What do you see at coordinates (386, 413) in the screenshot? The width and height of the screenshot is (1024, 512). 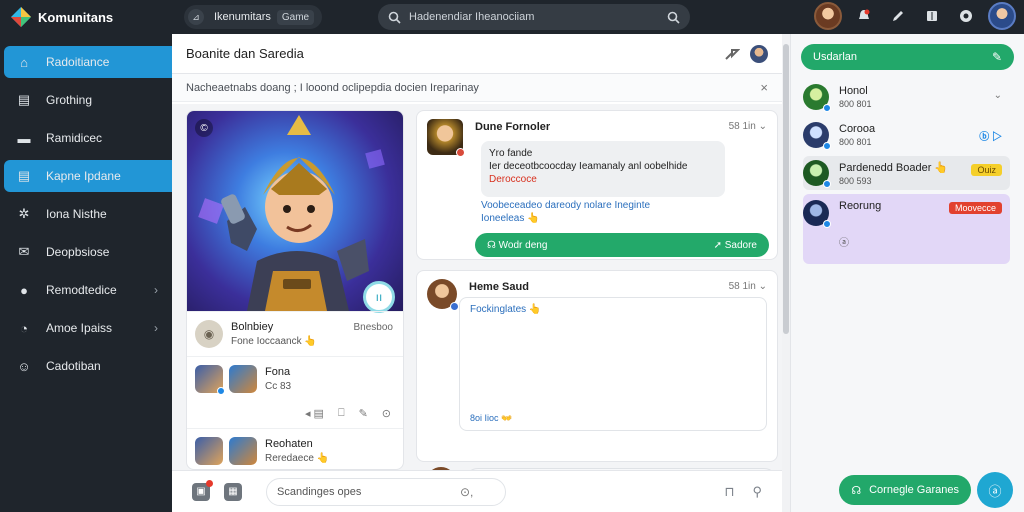 I see `options-icon: ⊙` at bounding box center [386, 413].